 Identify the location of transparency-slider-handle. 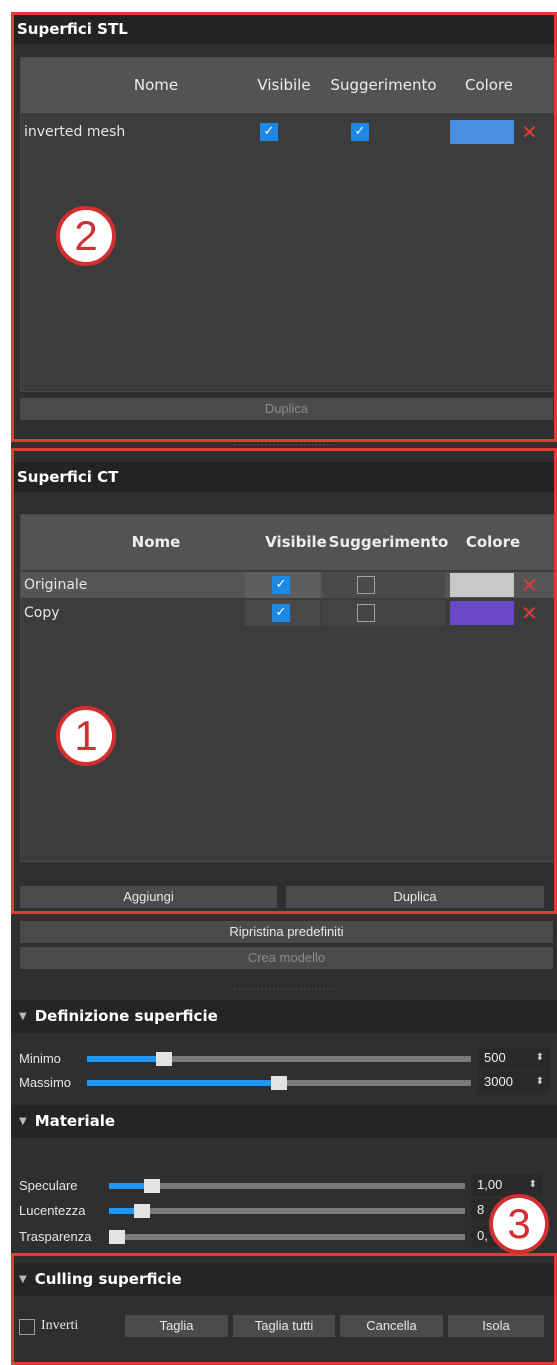
(117, 1237).